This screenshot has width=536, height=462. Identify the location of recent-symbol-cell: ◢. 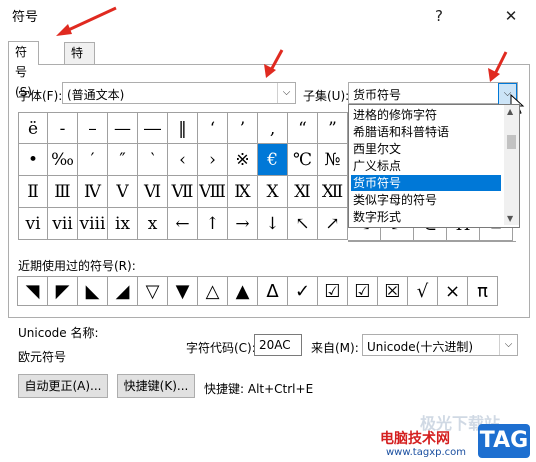
(122, 291).